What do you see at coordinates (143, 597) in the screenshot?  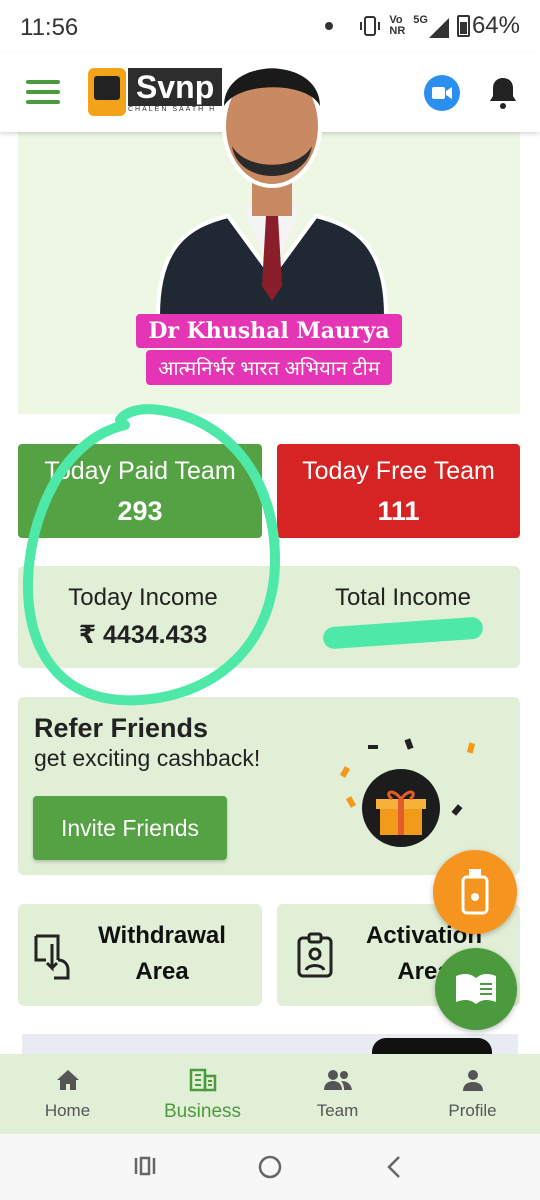 I see `today-income-label: Today Income` at bounding box center [143, 597].